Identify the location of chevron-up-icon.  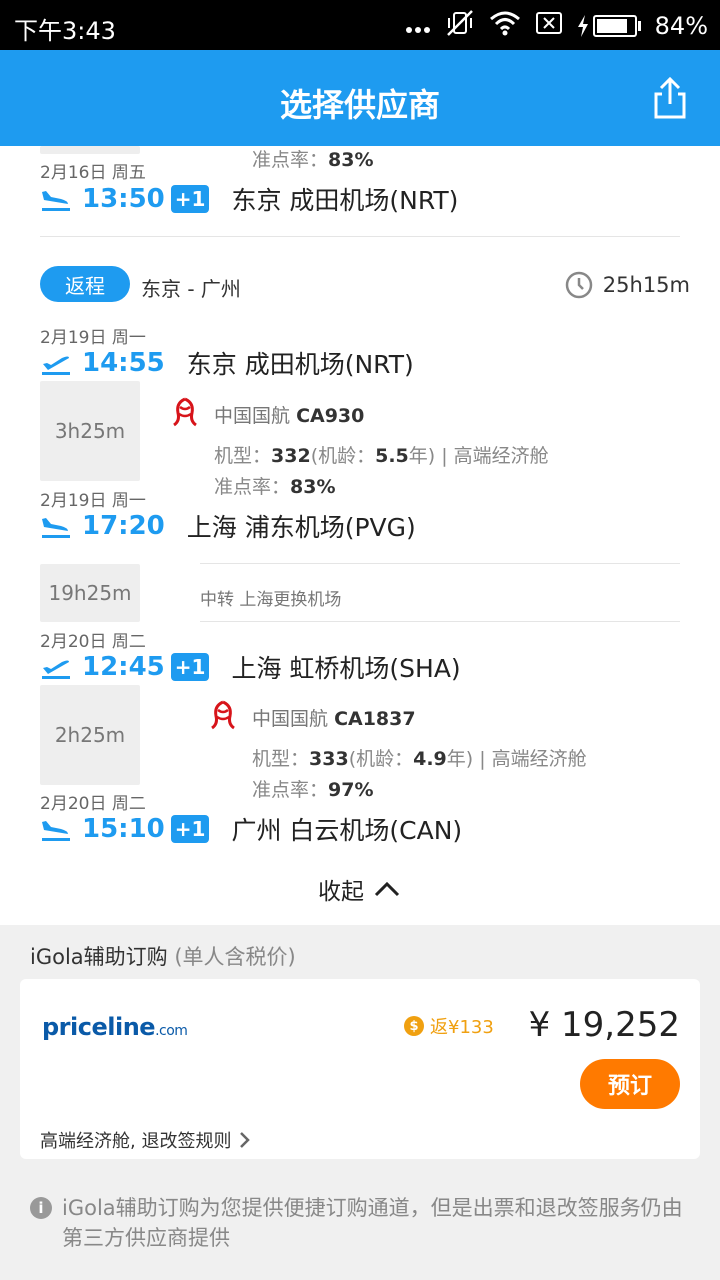
(387, 889).